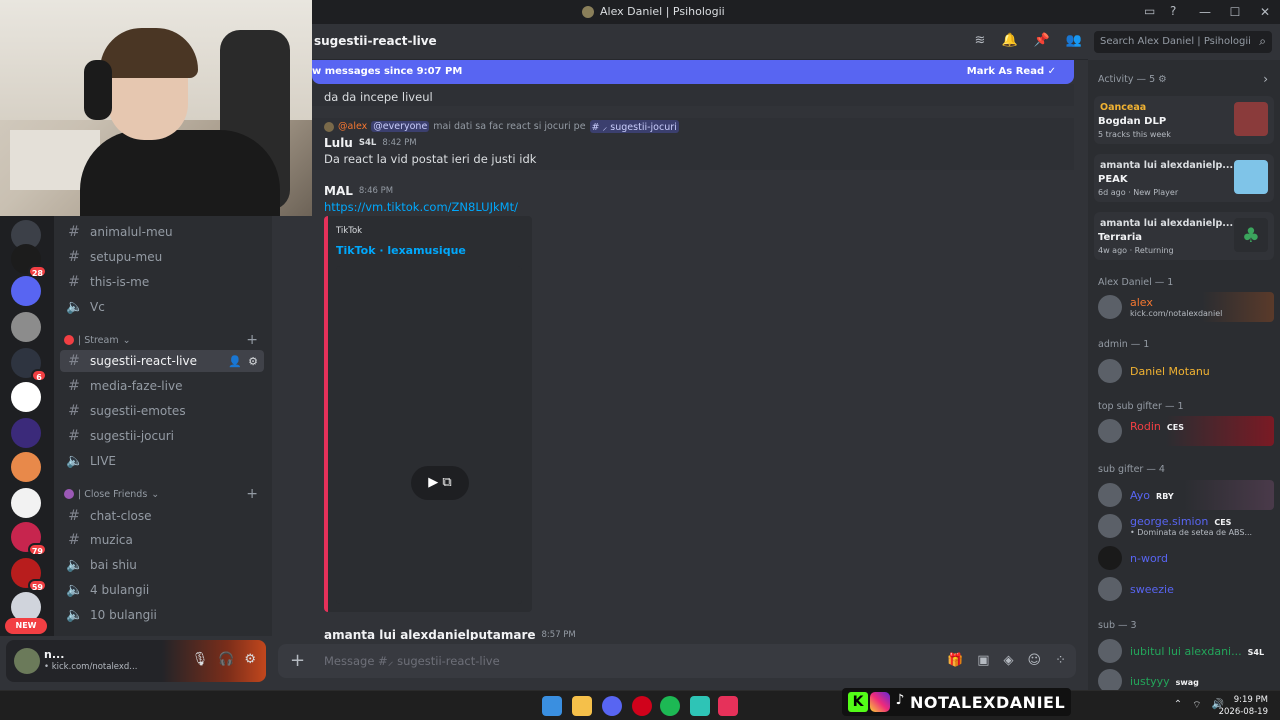 Image resolution: width=1280 pixels, height=720 pixels. Describe the element at coordinates (1184, 307) in the screenshot. I see `member-row: alex kick.com/notalexdaniel` at that location.